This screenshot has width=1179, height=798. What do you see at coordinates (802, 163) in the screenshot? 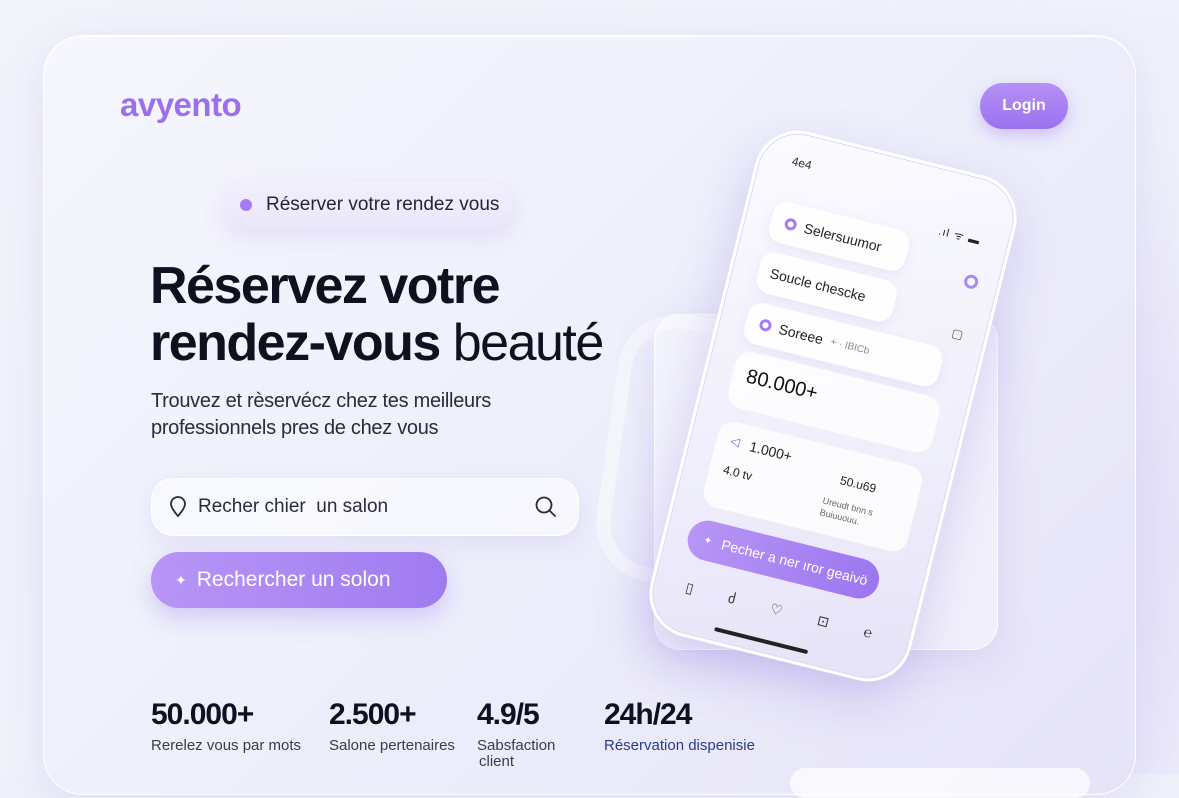
I see `phone-time: 4e4` at bounding box center [802, 163].